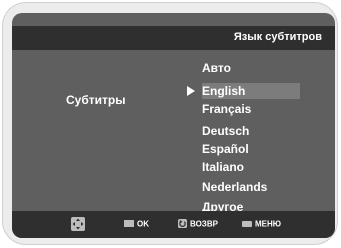 This screenshot has height=248, width=341. I want to click on option-auto: Авто, so click(216, 68).